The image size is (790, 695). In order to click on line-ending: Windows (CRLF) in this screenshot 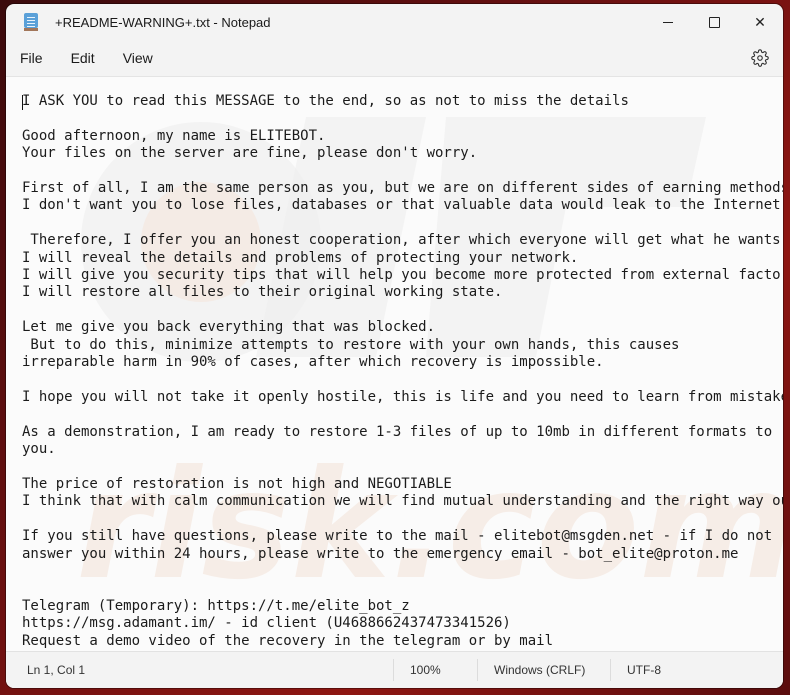, I will do `click(544, 670)`.